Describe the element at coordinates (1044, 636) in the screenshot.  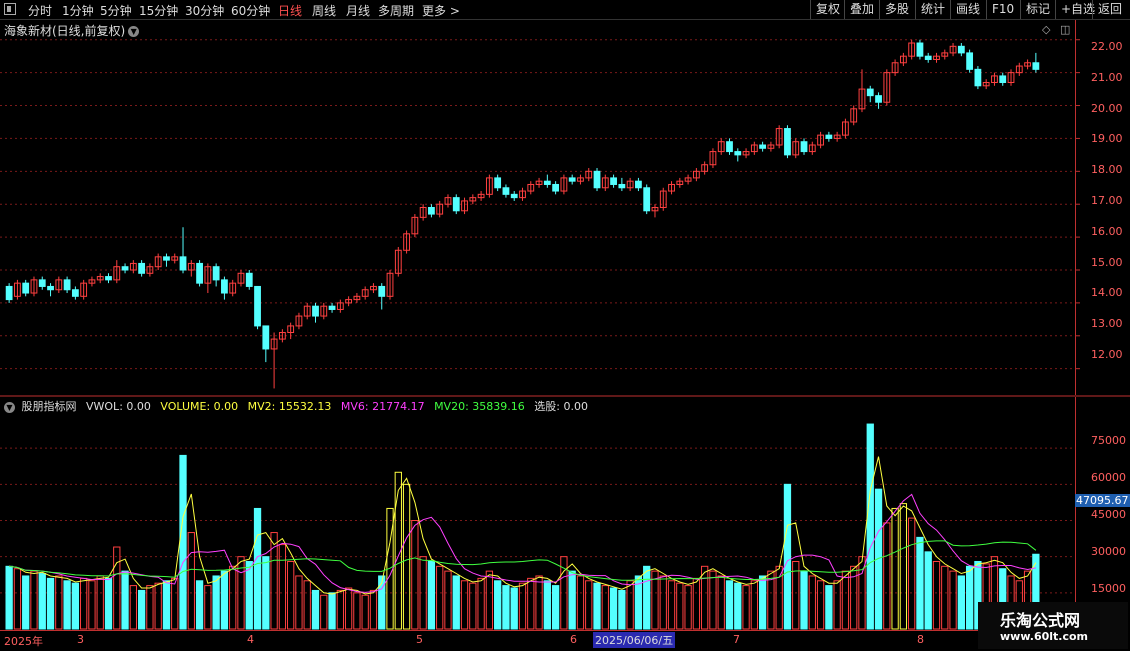
I see `watermark-url: www.60lt.com` at that location.